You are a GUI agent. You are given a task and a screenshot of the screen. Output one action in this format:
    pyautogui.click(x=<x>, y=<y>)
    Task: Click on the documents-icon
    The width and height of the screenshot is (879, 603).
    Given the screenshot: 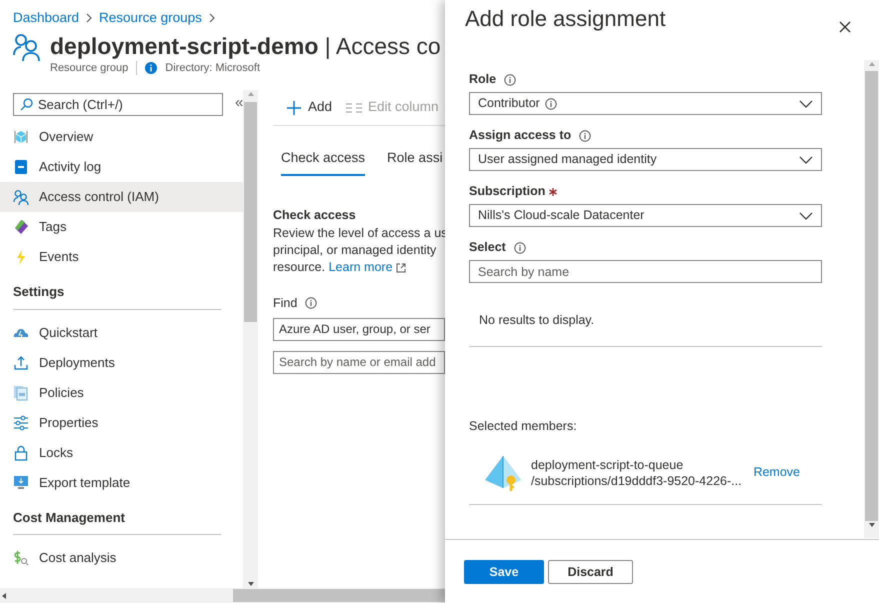 What is the action you would take?
    pyautogui.click(x=21, y=392)
    